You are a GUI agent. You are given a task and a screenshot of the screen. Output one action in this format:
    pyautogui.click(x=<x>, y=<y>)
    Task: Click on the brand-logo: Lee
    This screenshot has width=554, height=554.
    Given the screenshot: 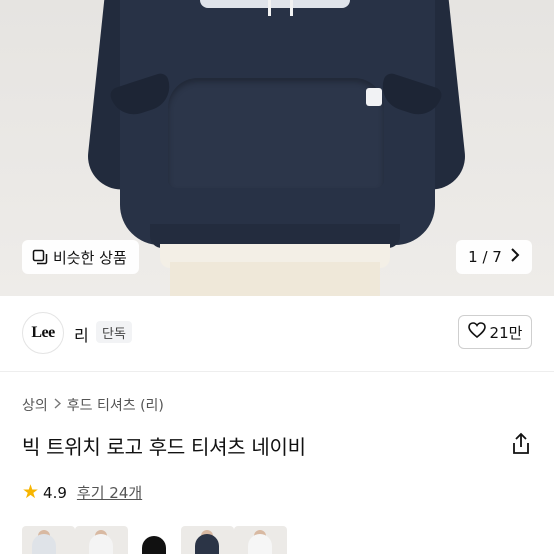 What is the action you would take?
    pyautogui.click(x=43, y=333)
    